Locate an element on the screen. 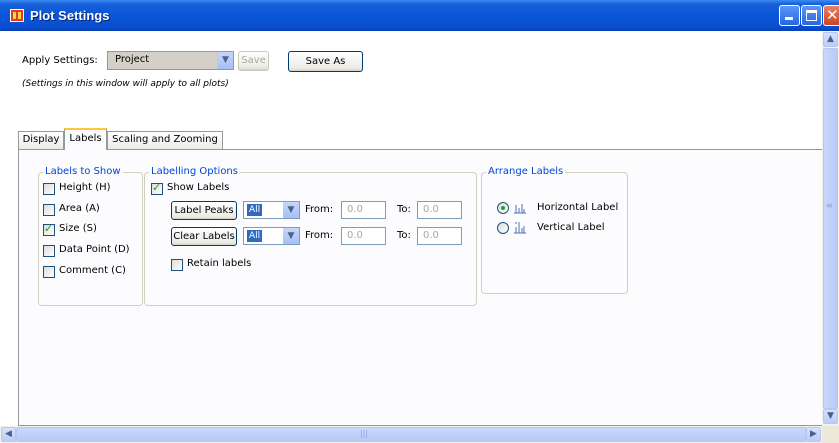  horizontal-label-label: Horizontal Label is located at coordinates (578, 207).